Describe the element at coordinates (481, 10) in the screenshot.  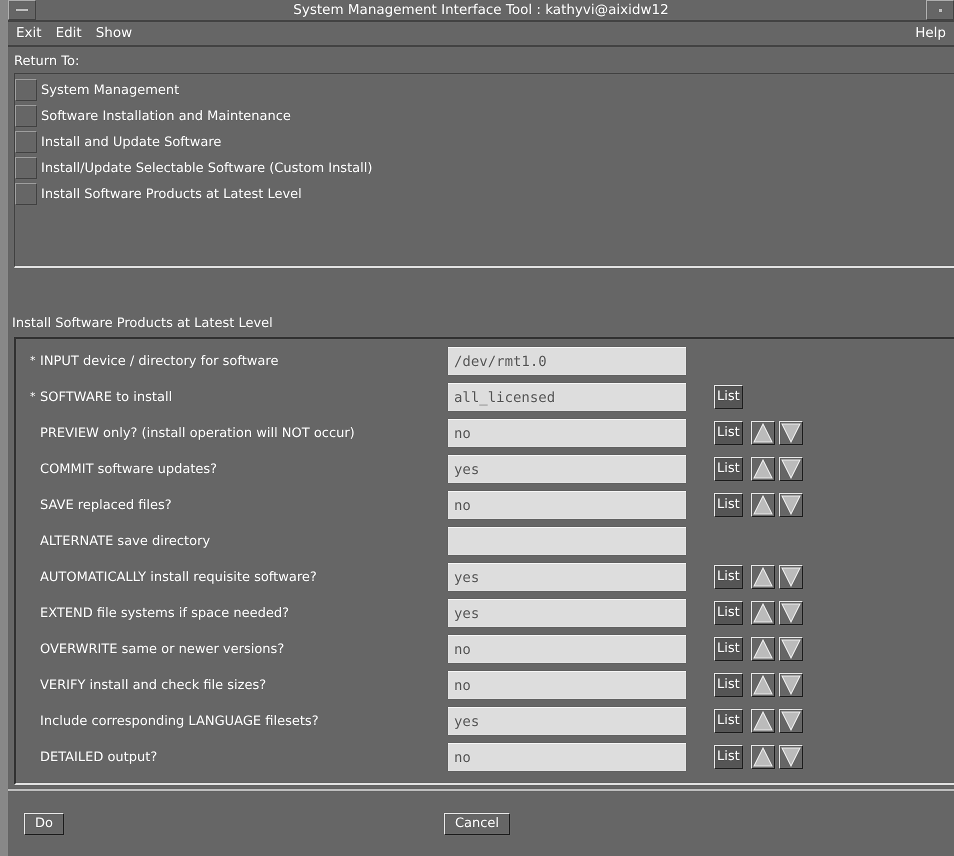
I see `window-title: System Management Interface Tool : kathyvi@aixidw12` at that location.